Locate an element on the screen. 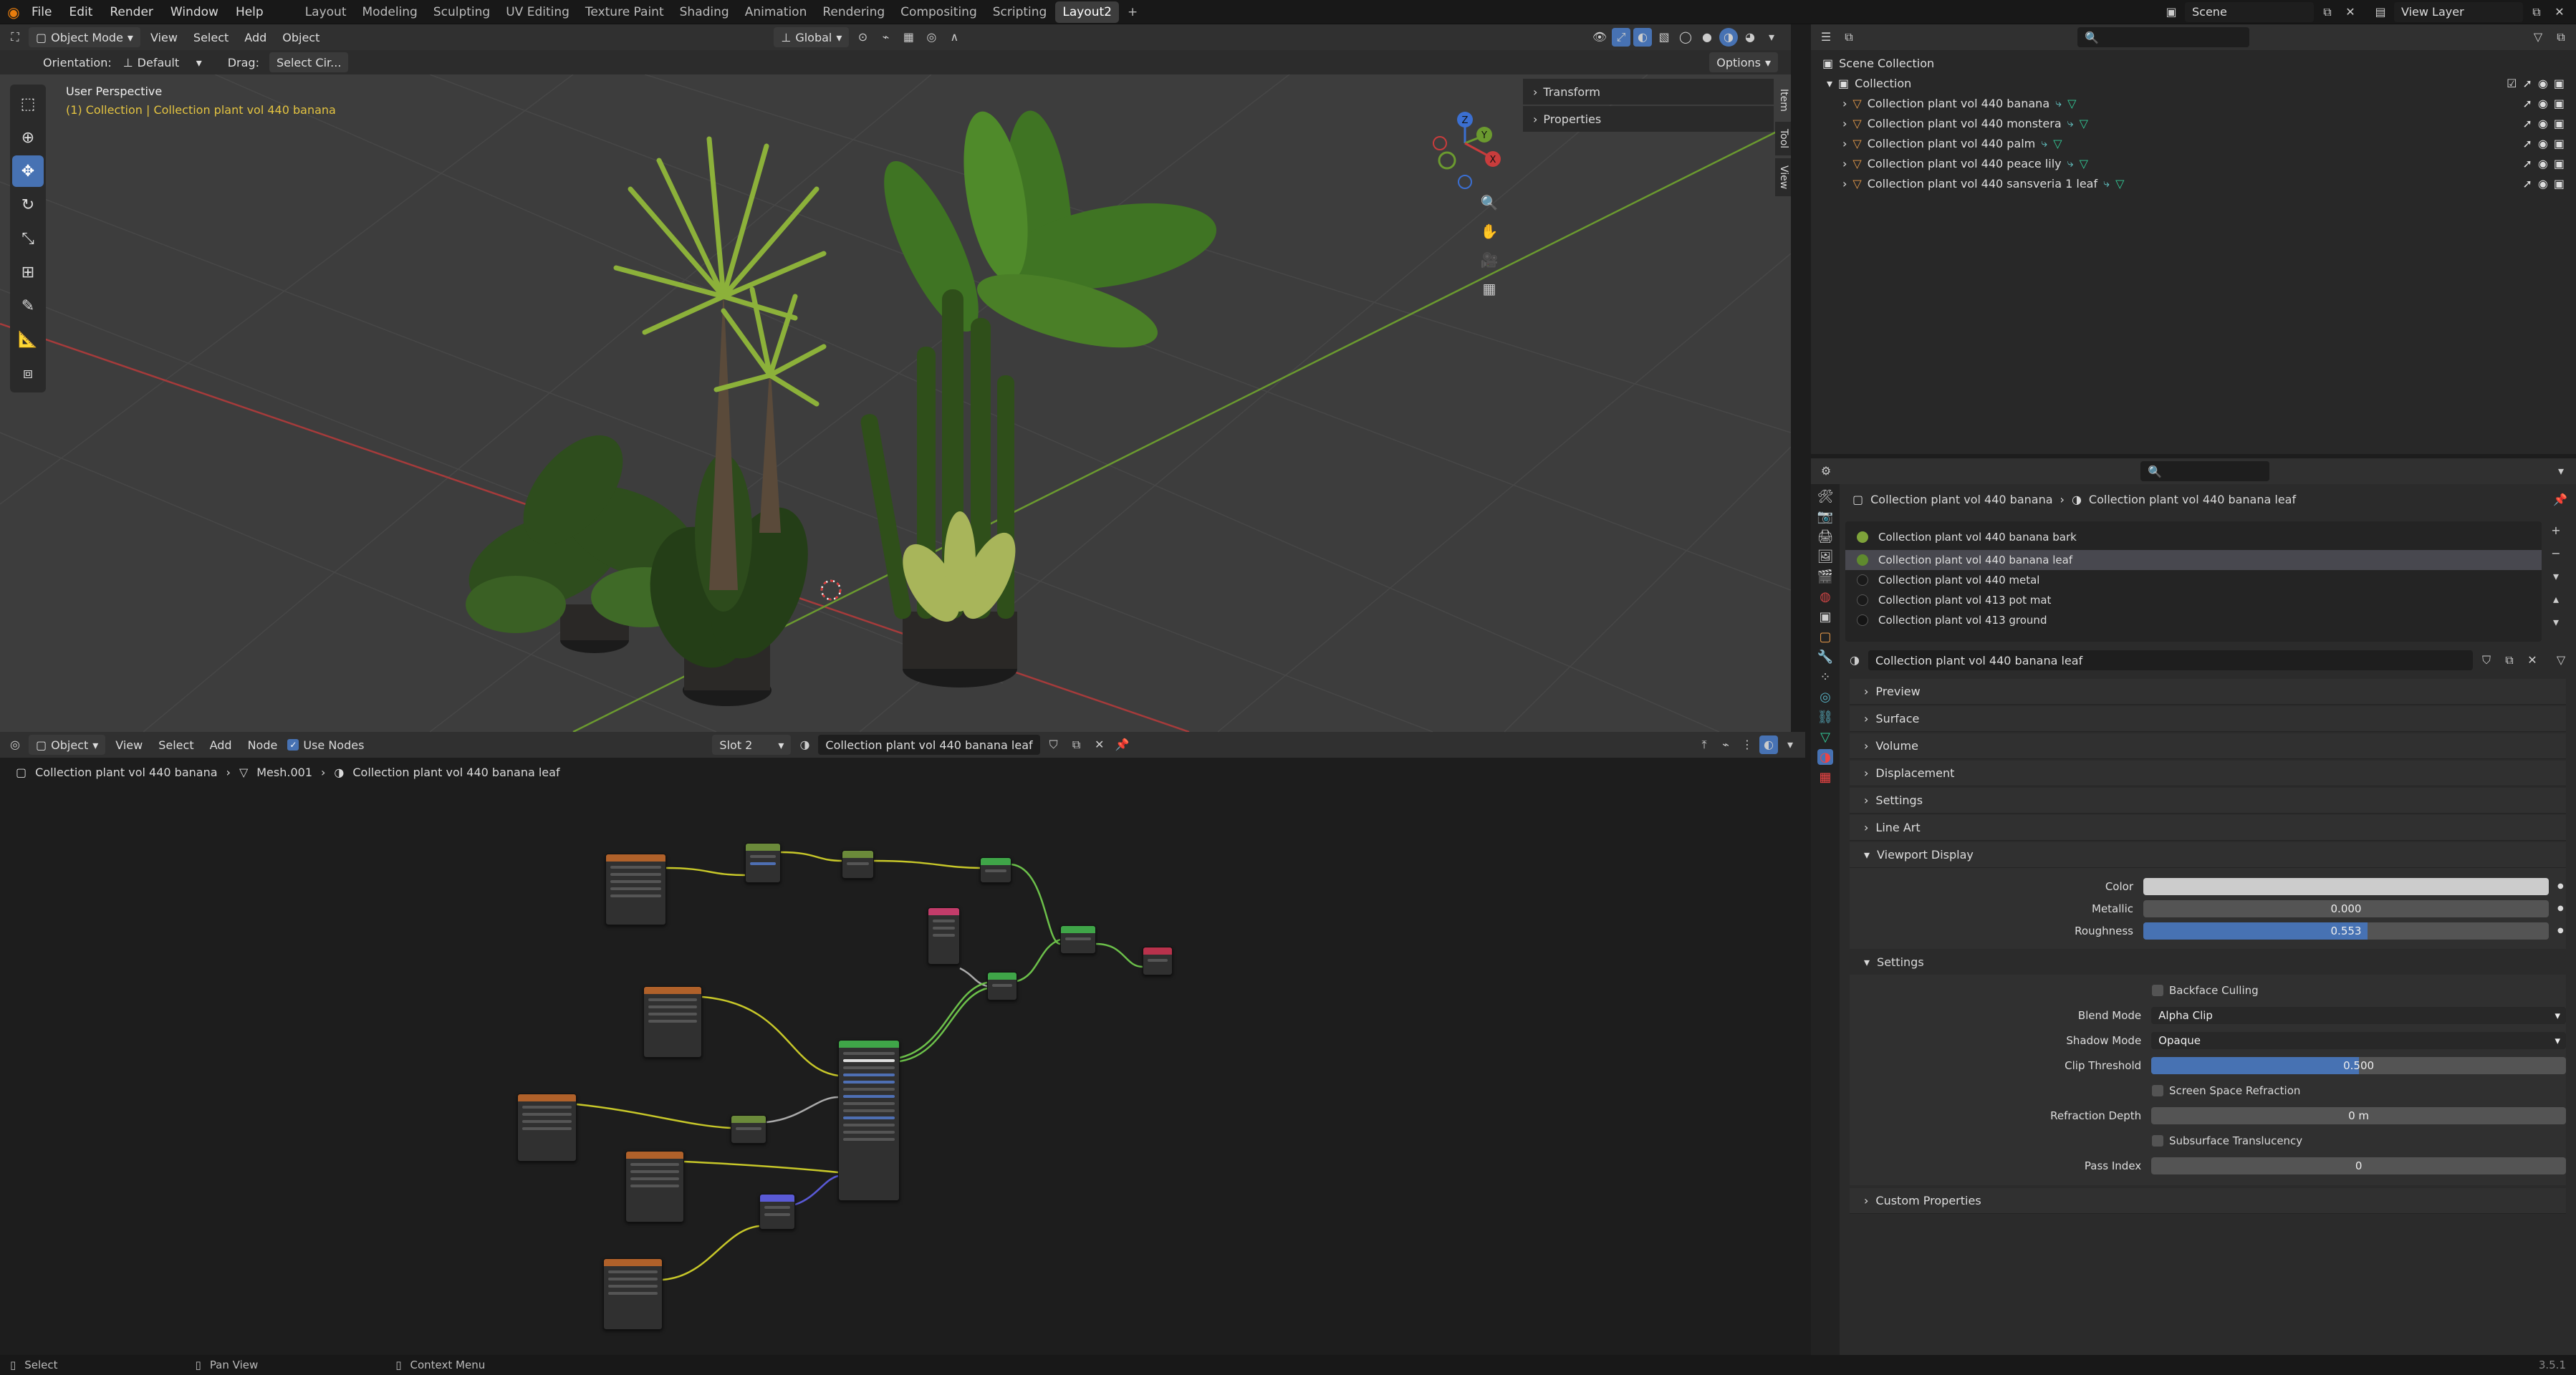 Image resolution: width=2576 pixels, height=1375 pixels. orientation-select: ⊥ Default ▾ is located at coordinates (162, 62).